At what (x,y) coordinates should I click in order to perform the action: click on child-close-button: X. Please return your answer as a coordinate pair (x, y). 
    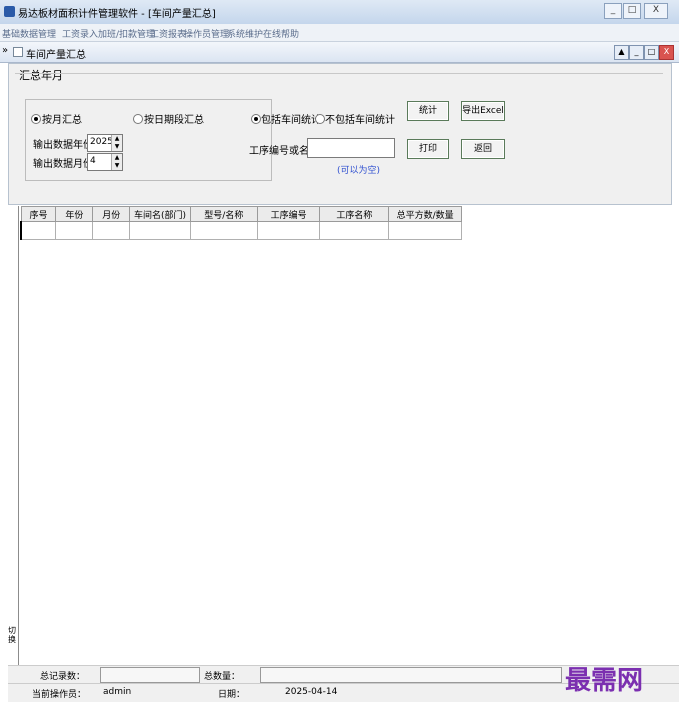
    Looking at the image, I should click on (666, 52).